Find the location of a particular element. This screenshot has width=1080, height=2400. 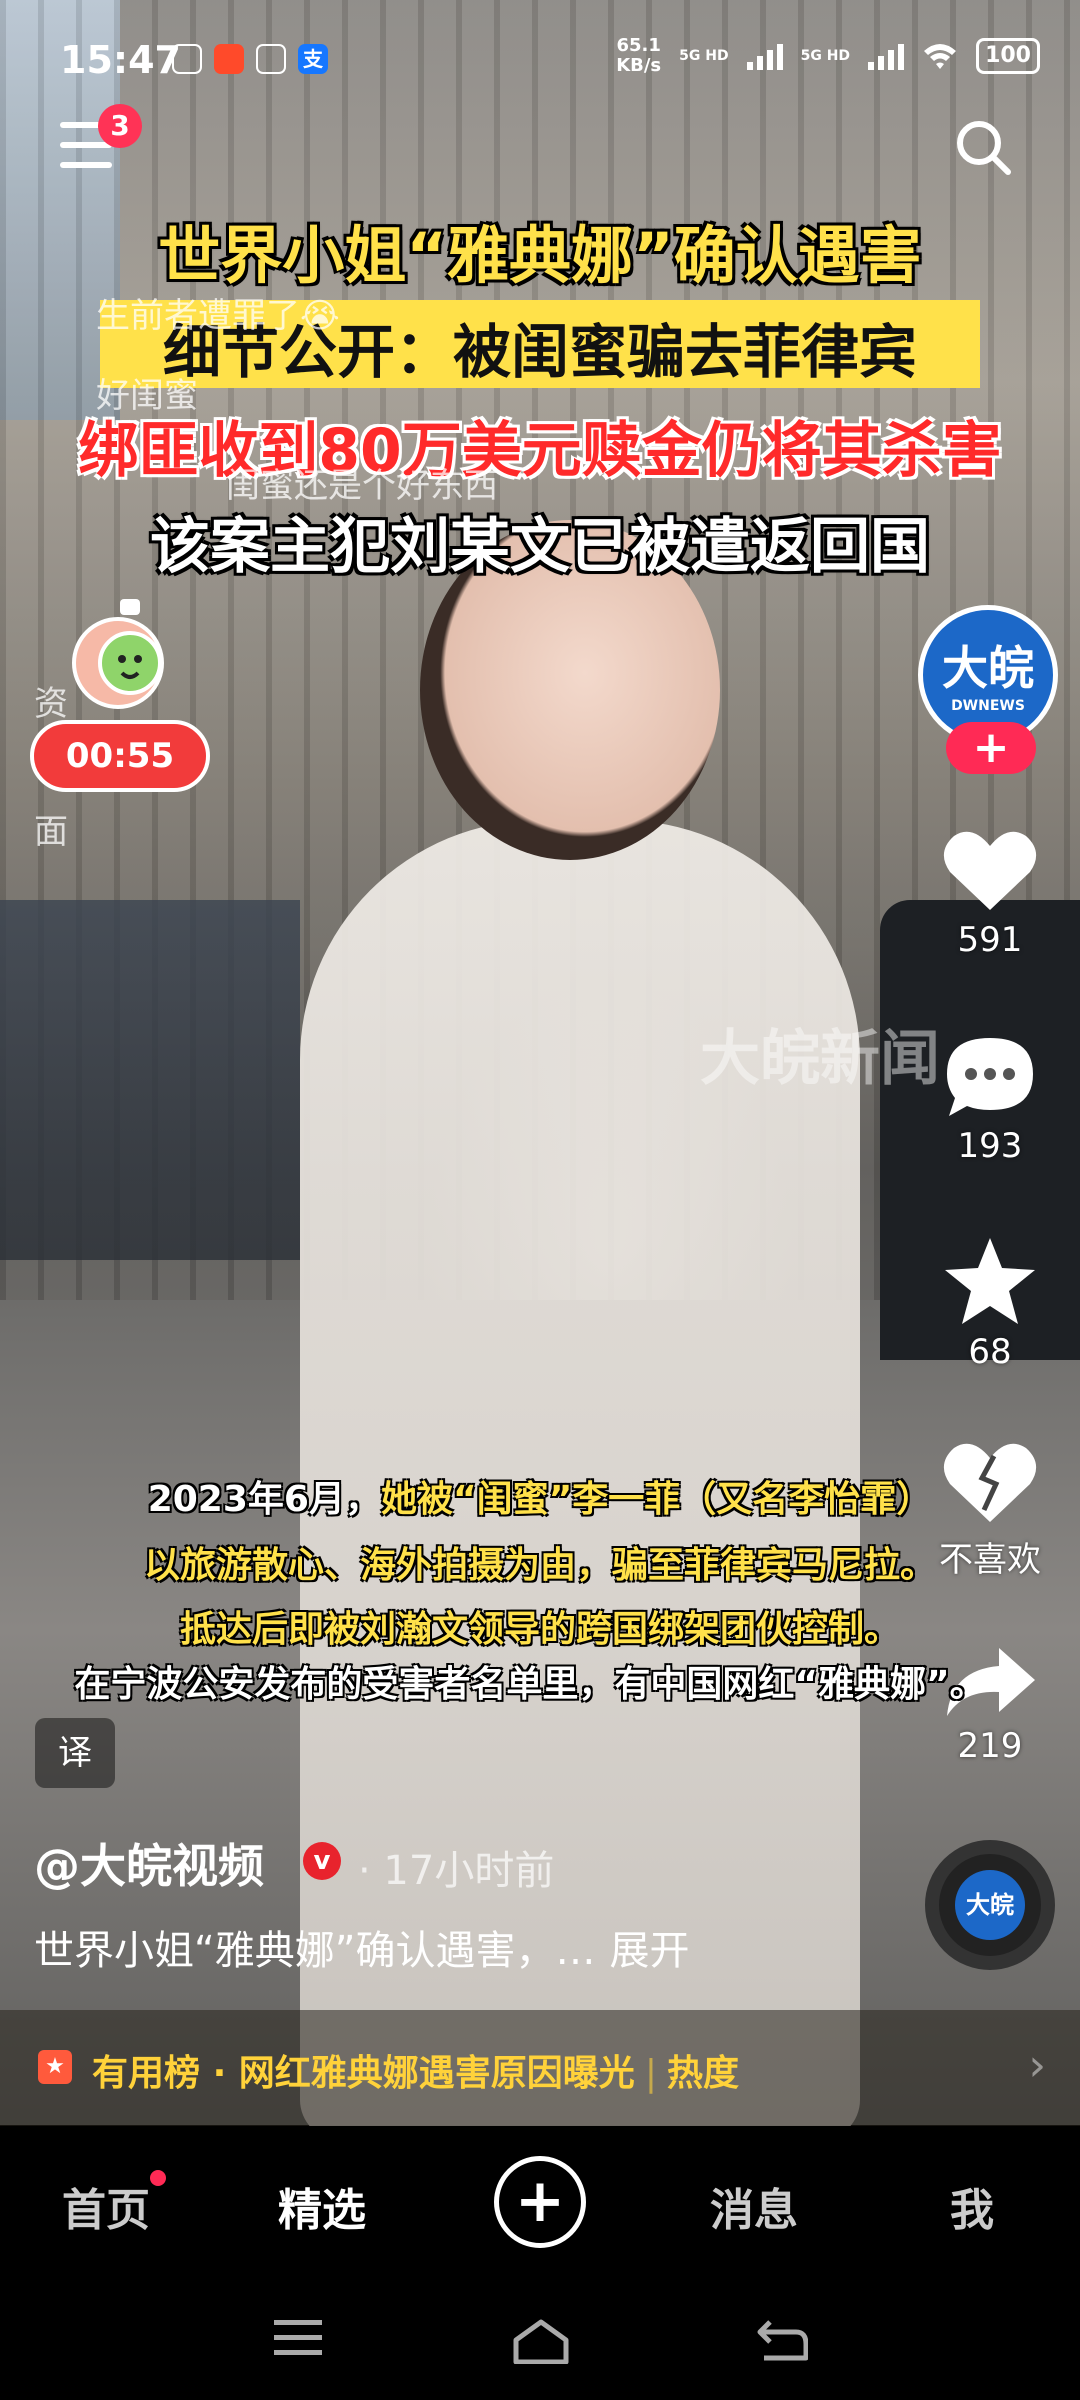

search-icon is located at coordinates (984, 148).